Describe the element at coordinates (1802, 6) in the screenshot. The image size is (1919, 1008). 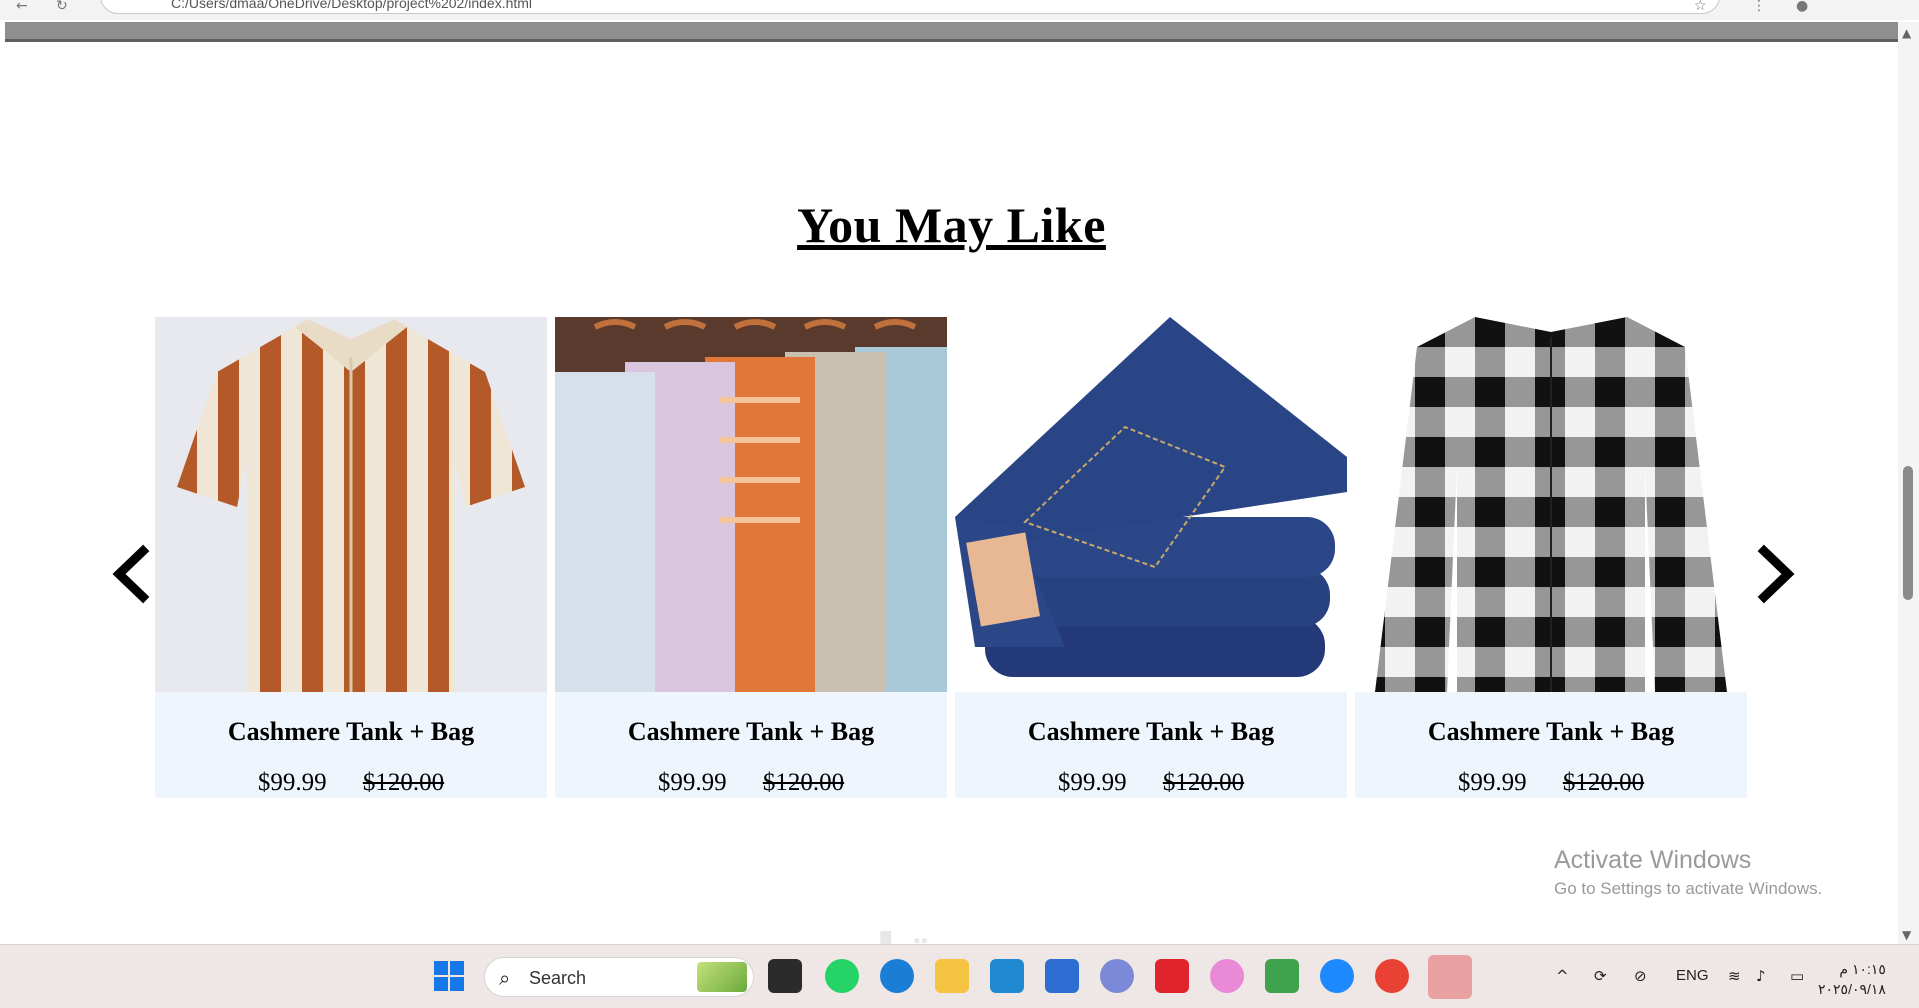
I see `profile-icon: ●` at that location.